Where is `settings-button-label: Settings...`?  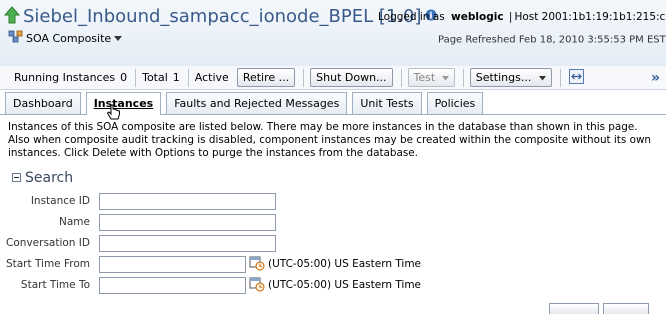
settings-button-label: Settings... is located at coordinates (503, 77).